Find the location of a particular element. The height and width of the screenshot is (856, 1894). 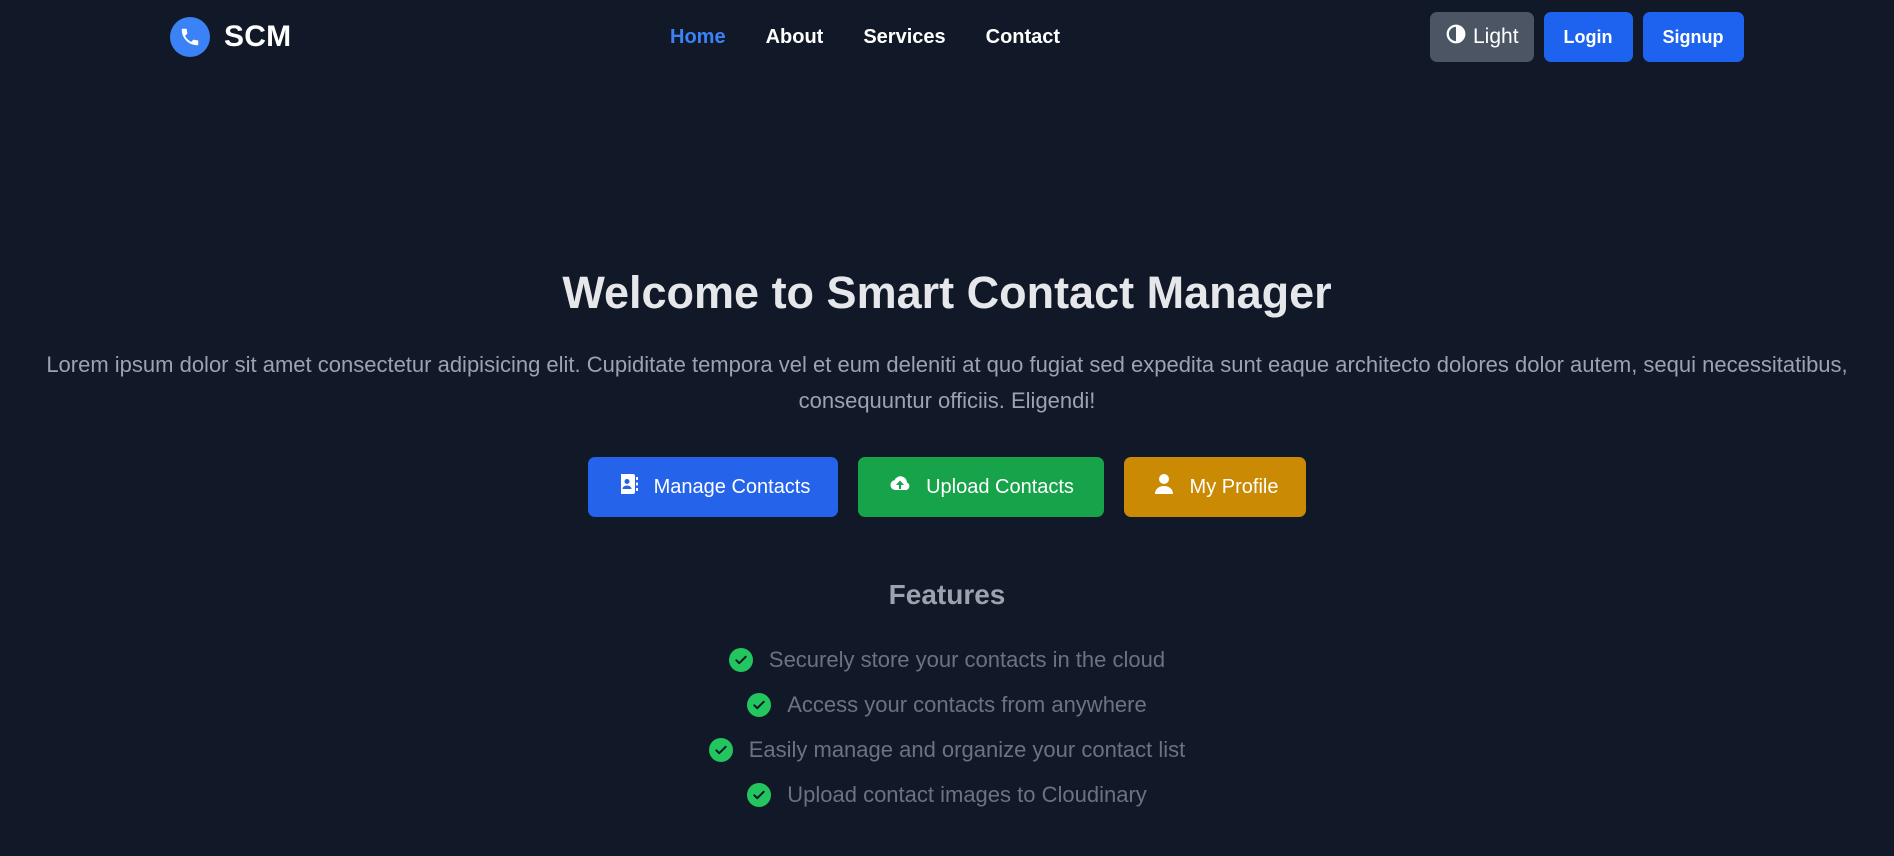

nav-link-home: Home is located at coordinates (698, 37).